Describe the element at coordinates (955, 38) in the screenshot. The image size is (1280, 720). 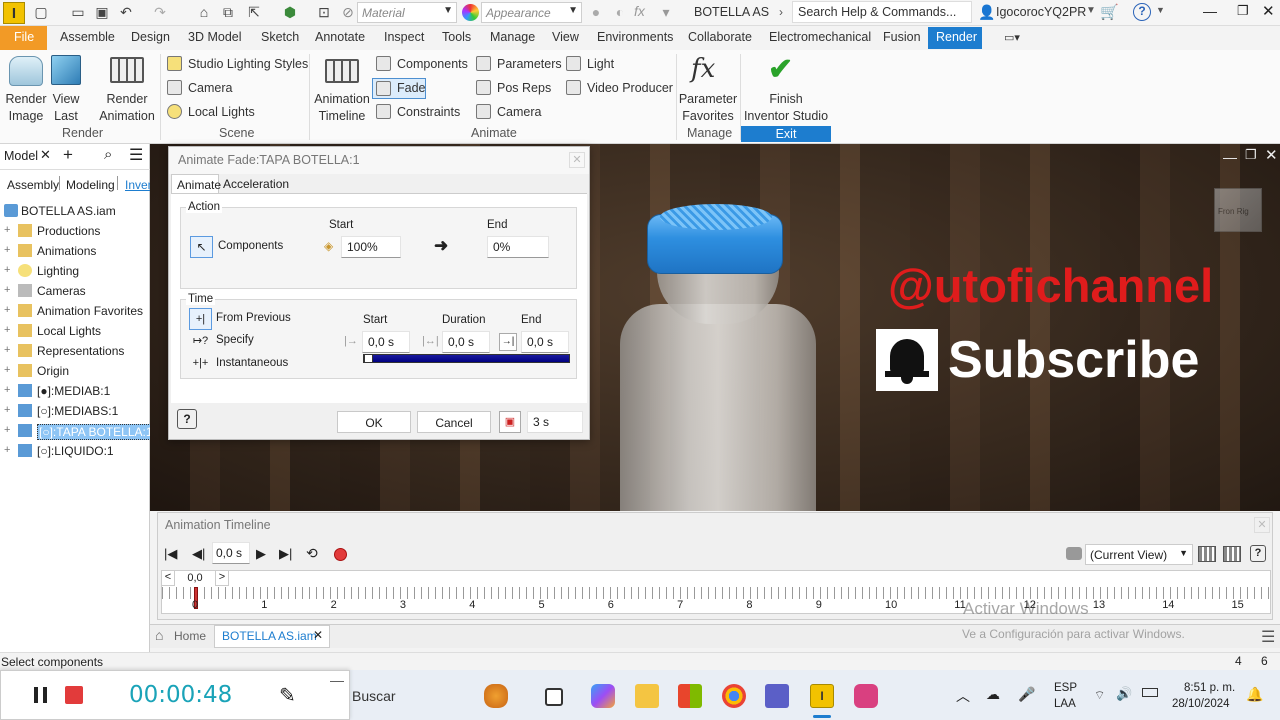
I see `tab-render: Render` at that location.